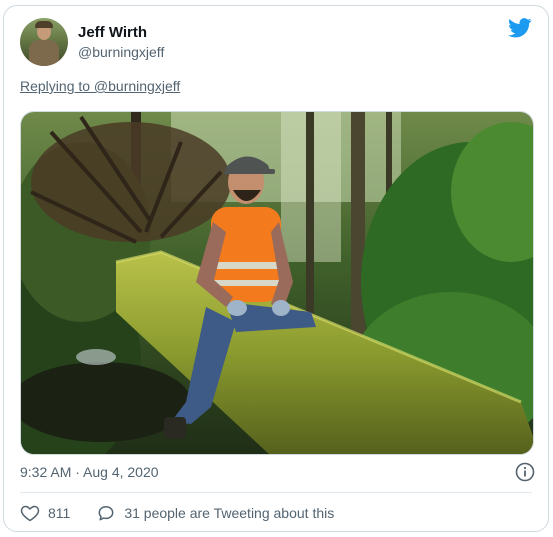  What do you see at coordinates (112, 32) in the screenshot?
I see `author-name: Jeff Wirth` at bounding box center [112, 32].